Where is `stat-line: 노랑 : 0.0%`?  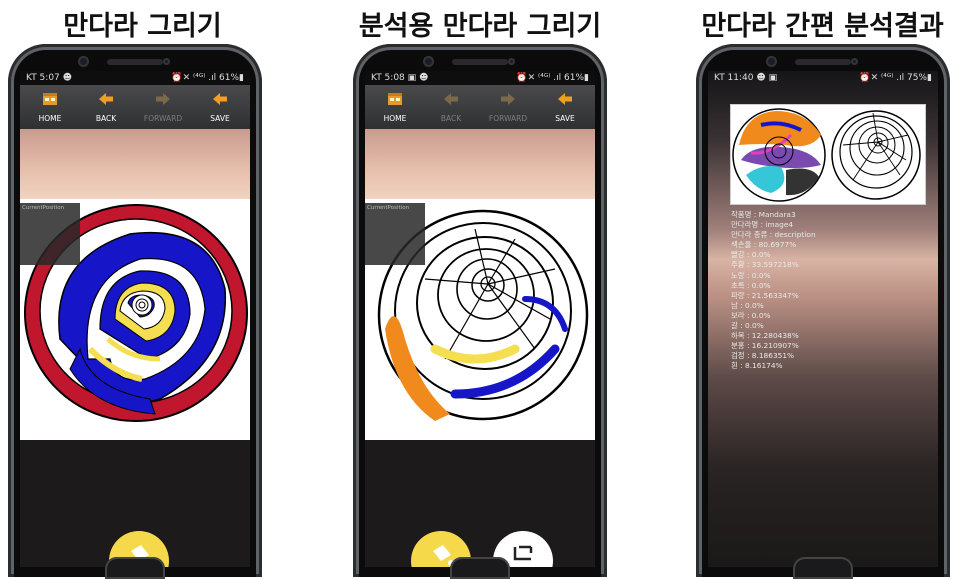
stat-line: 노랑 : 0.0% is located at coordinates (751, 275).